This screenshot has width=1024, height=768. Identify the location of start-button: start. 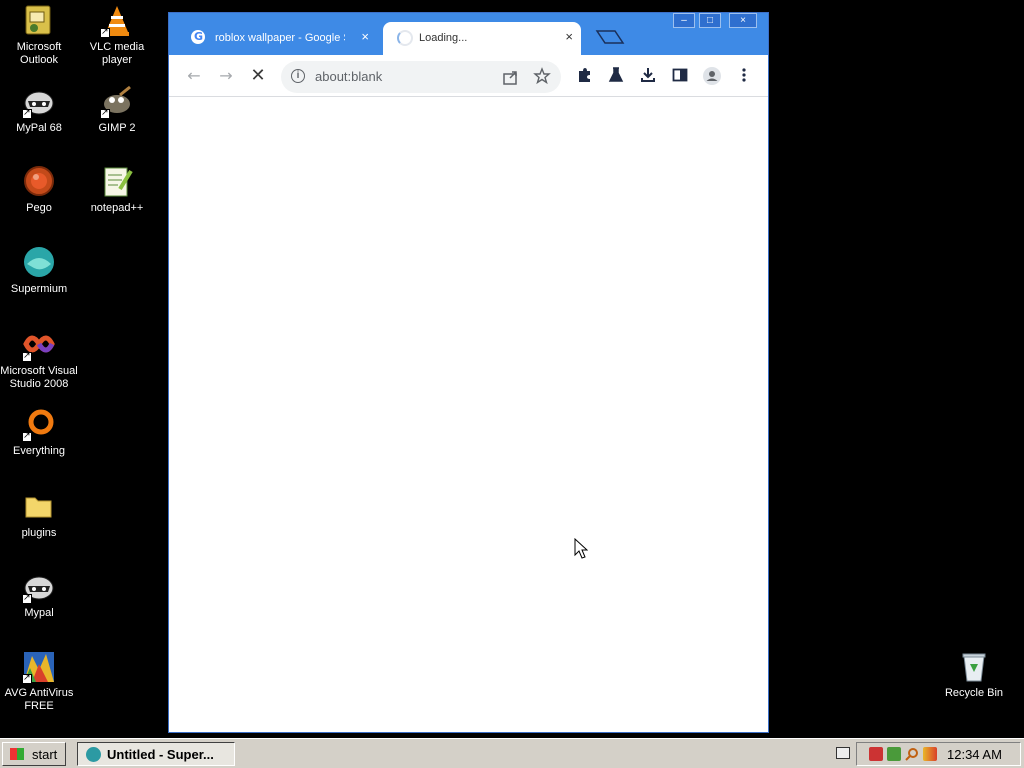
(34, 754).